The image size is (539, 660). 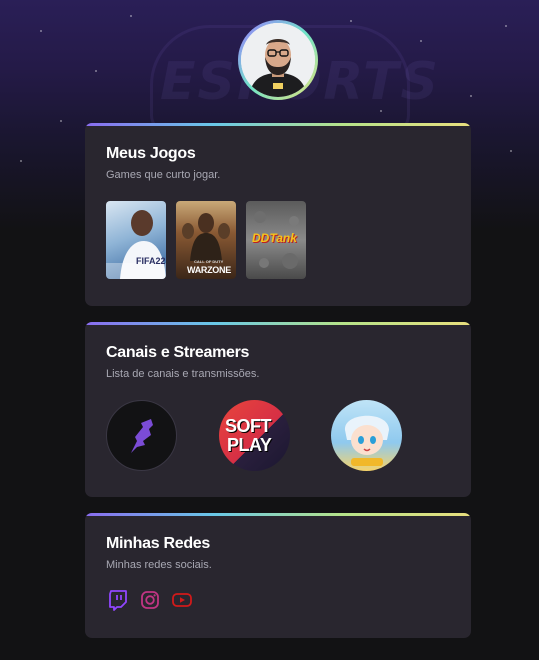 What do you see at coordinates (278, 575) in the screenshot?
I see `social-card: Minhas Redes Minhas redes sociais.` at bounding box center [278, 575].